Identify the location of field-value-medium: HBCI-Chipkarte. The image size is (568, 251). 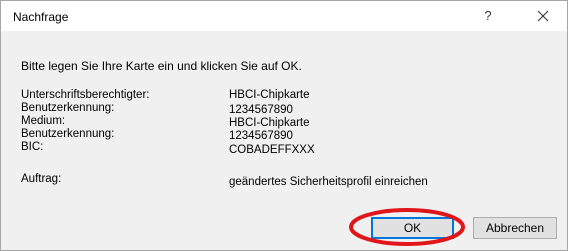
(269, 123).